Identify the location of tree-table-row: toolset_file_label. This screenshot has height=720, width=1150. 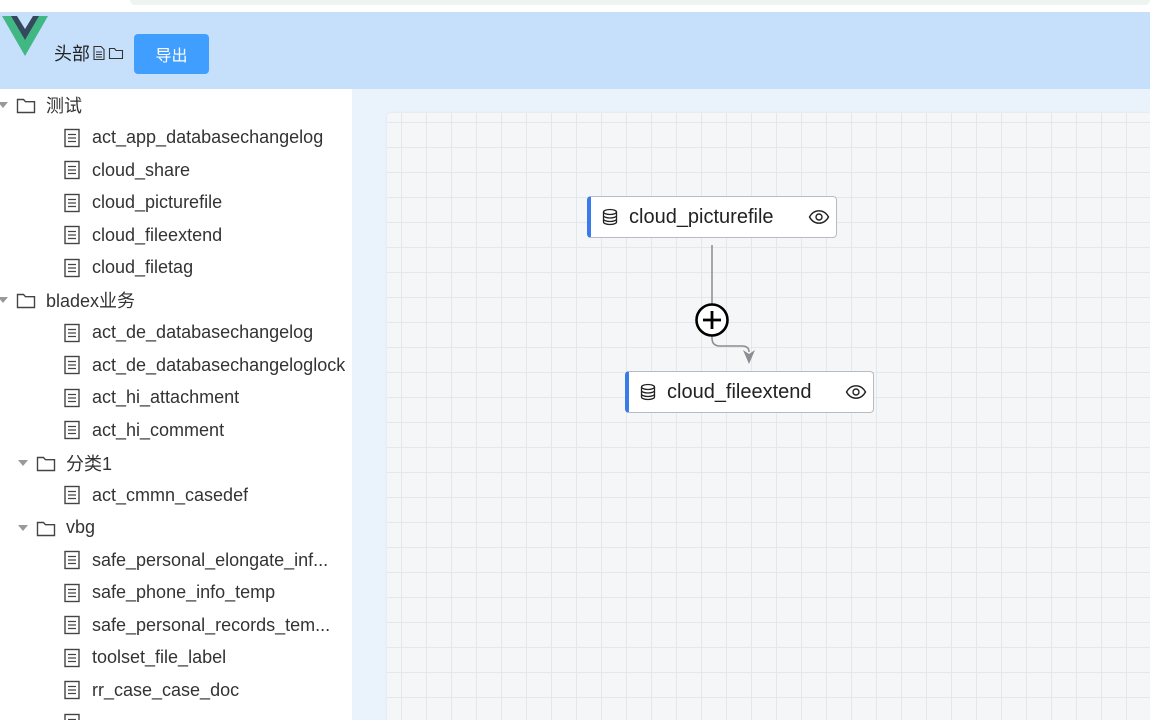
(144, 658).